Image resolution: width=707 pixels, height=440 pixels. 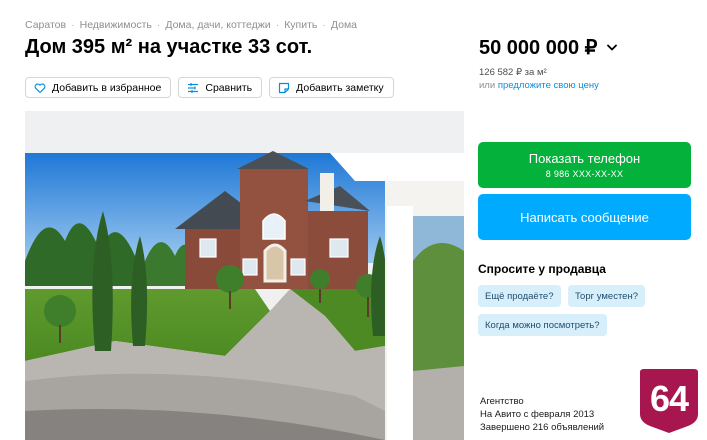 What do you see at coordinates (669, 398) in the screenshot?
I see `channel-logo-text: 64` at bounding box center [669, 398].